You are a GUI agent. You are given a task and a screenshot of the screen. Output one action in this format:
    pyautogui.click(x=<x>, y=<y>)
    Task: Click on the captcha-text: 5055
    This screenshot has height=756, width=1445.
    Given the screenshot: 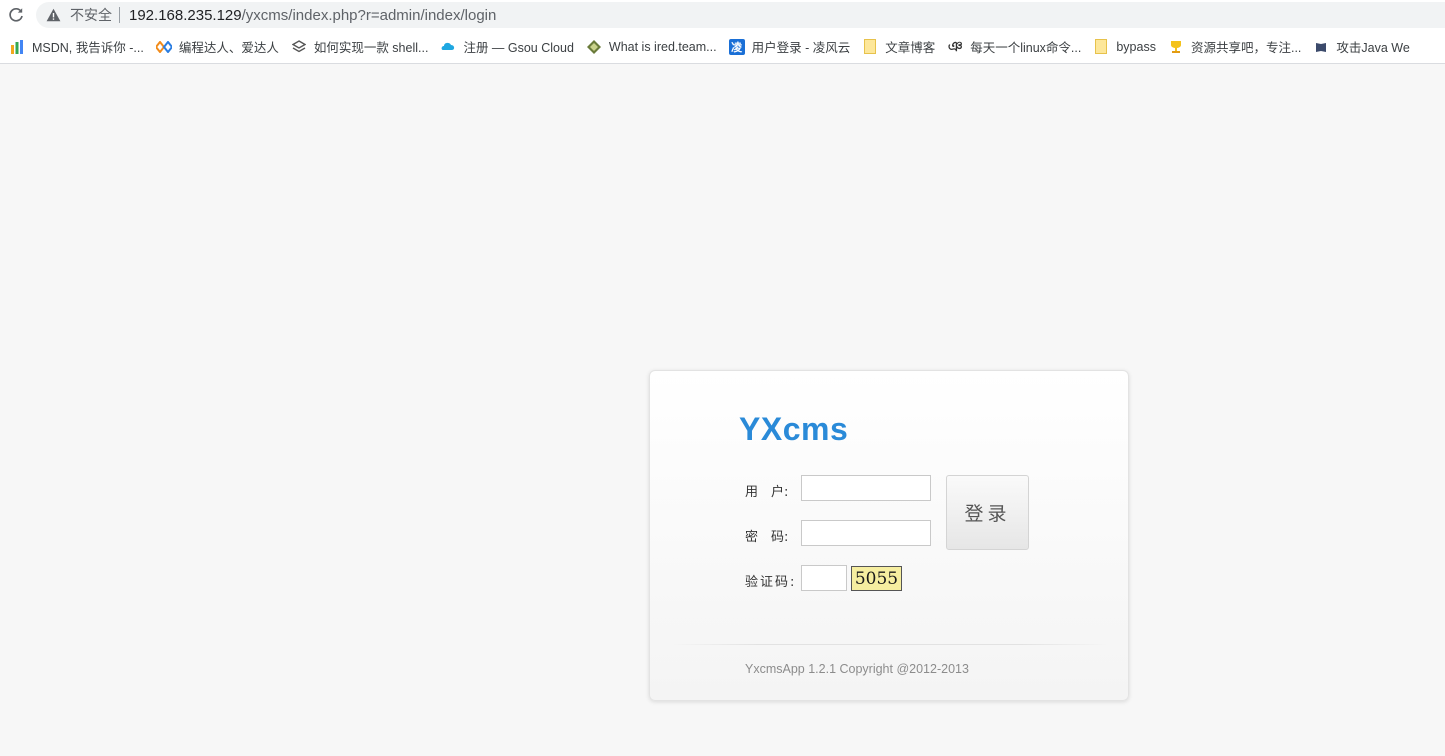 What is the action you would take?
    pyautogui.click(x=876, y=578)
    